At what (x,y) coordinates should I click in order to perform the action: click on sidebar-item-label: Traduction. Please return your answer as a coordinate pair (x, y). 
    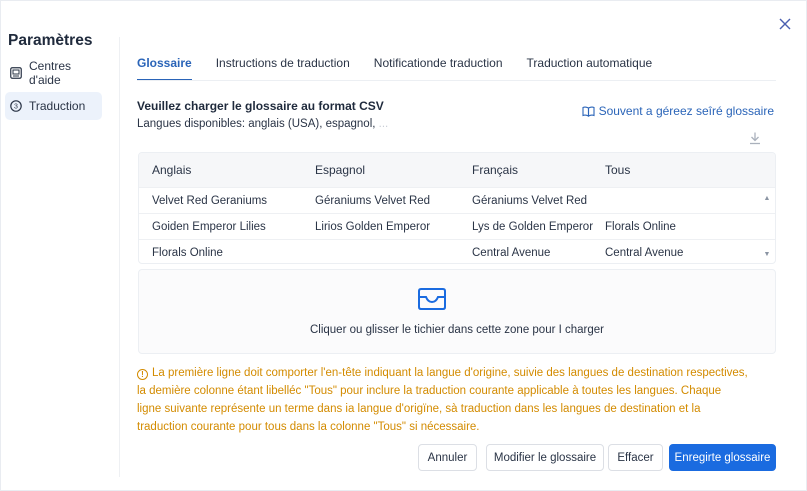
    Looking at the image, I should click on (57, 106).